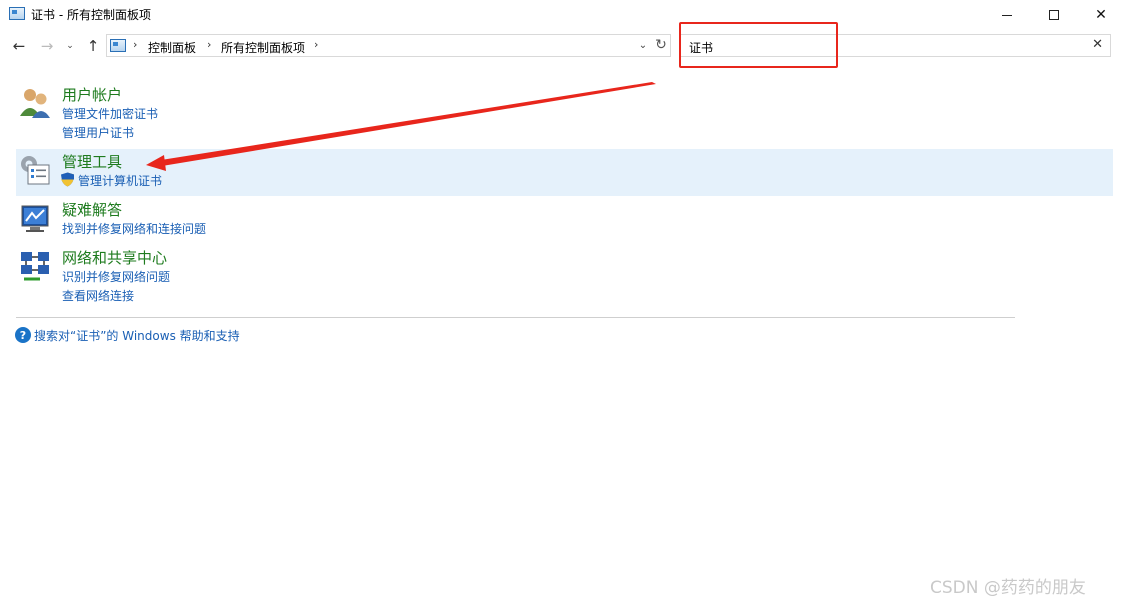  I want to click on minimize-button, so click(1007, 15).